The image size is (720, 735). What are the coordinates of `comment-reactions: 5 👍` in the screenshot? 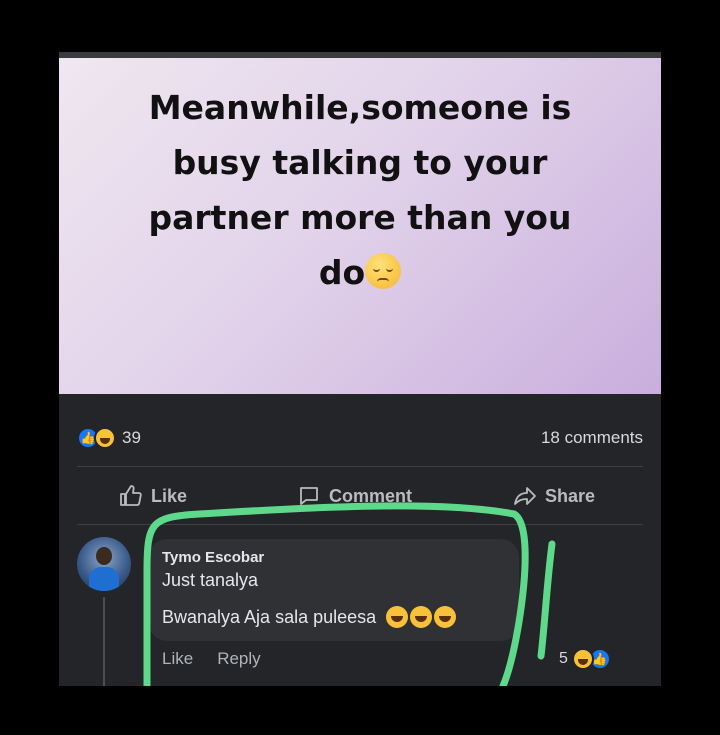 It's located at (585, 659).